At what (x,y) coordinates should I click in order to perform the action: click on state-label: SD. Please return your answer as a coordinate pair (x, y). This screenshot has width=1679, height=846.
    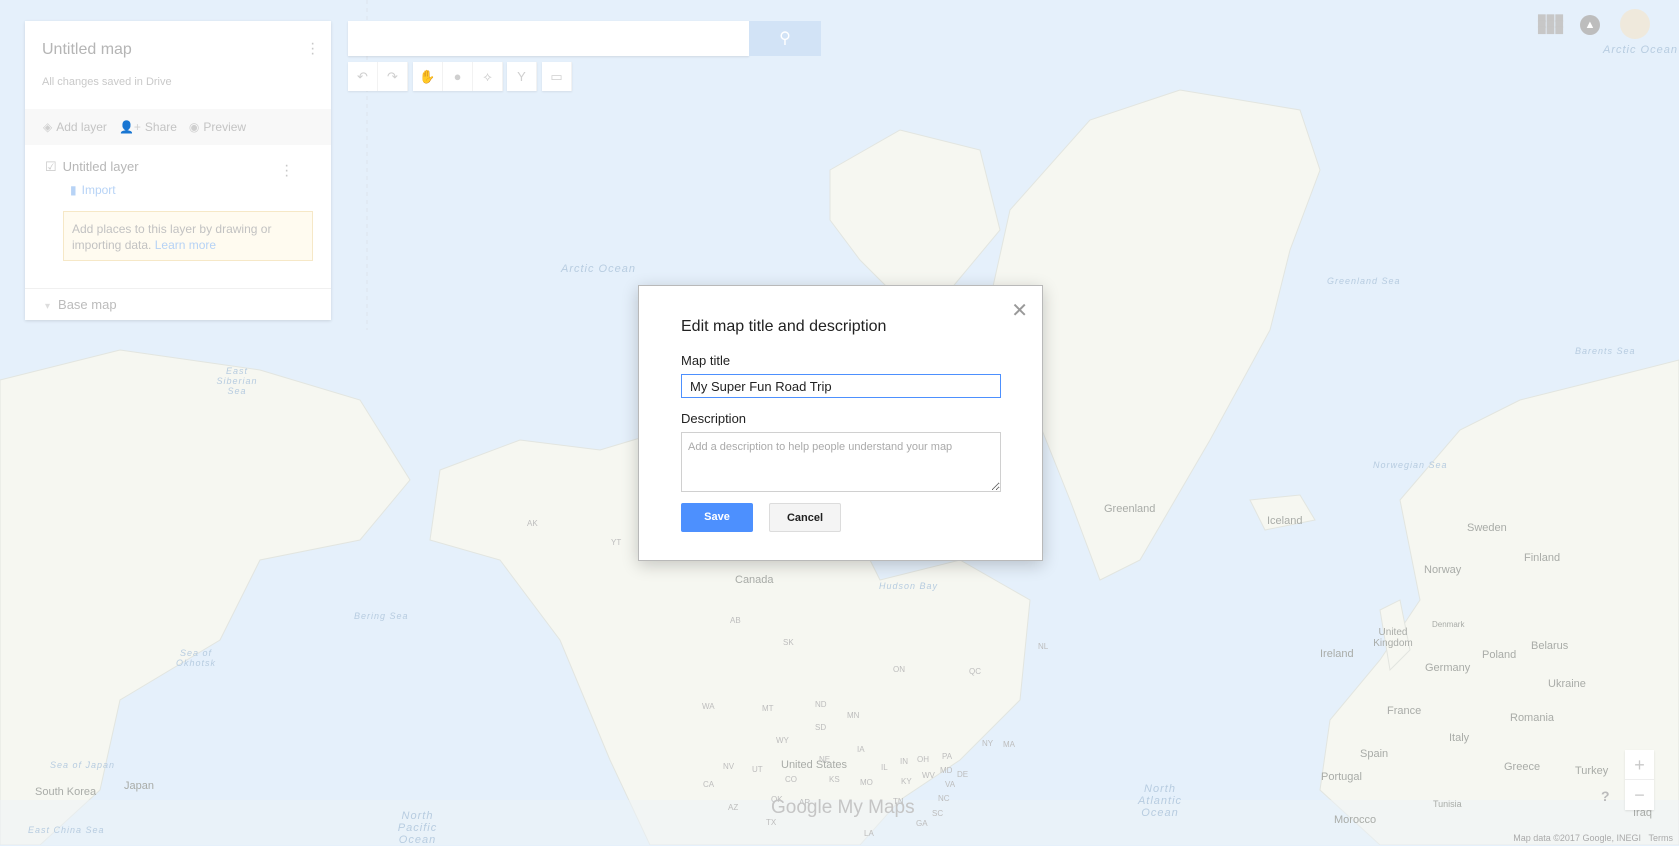
    Looking at the image, I should click on (821, 727).